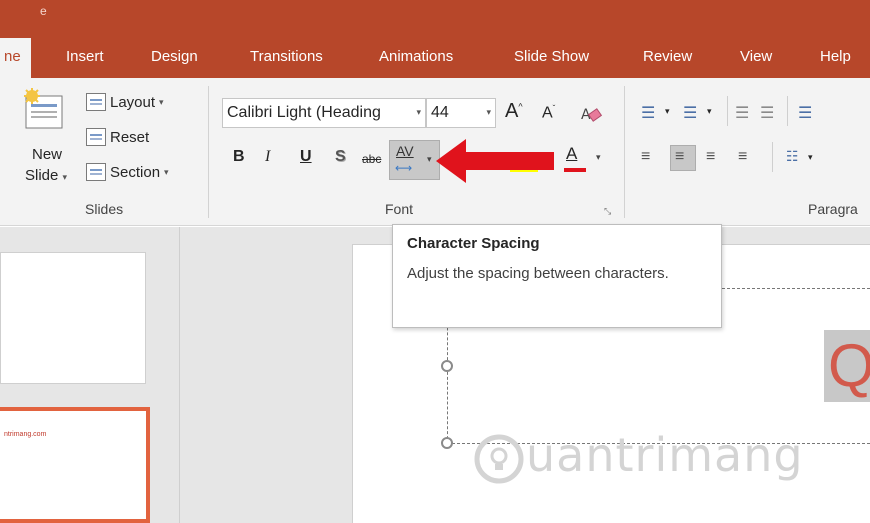 This screenshot has height=523, width=870. What do you see at coordinates (835, 58) in the screenshot?
I see `tab-help: Help` at bounding box center [835, 58].